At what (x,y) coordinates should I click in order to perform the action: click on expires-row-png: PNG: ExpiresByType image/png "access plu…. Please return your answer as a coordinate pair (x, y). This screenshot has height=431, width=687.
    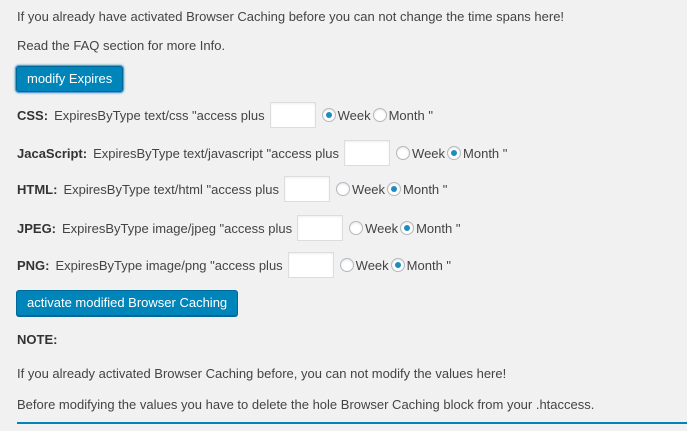
    Looking at the image, I should click on (235, 265).